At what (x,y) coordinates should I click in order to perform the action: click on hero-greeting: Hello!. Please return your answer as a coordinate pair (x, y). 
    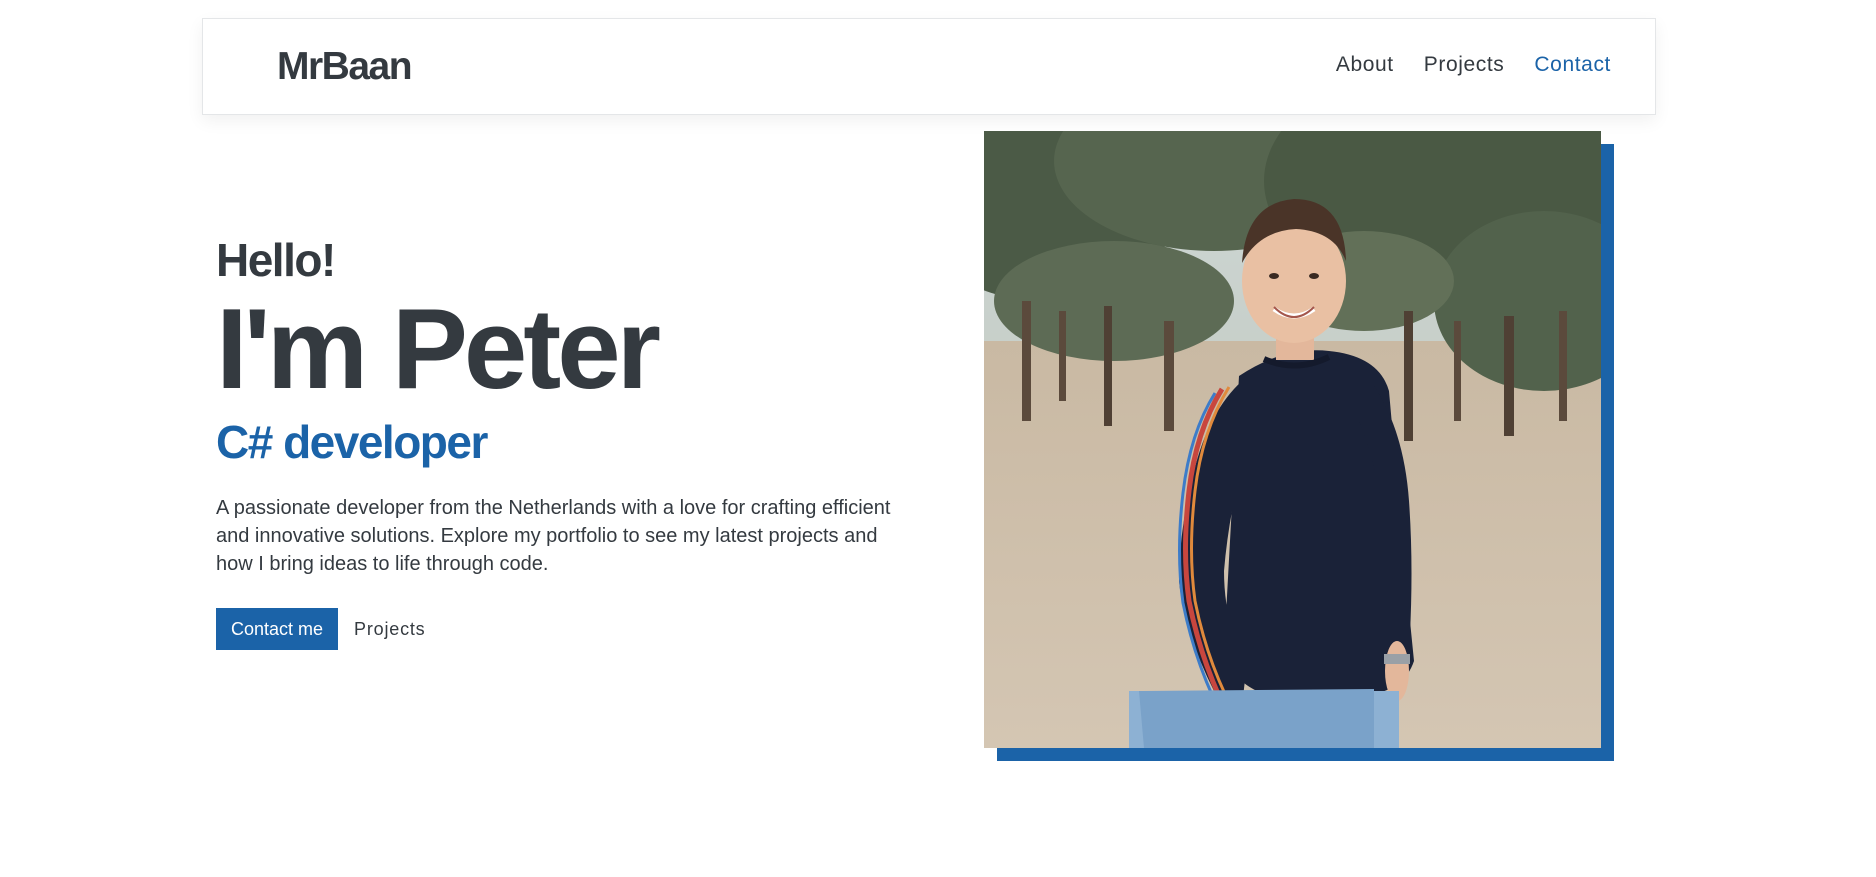
    Looking at the image, I should click on (276, 260).